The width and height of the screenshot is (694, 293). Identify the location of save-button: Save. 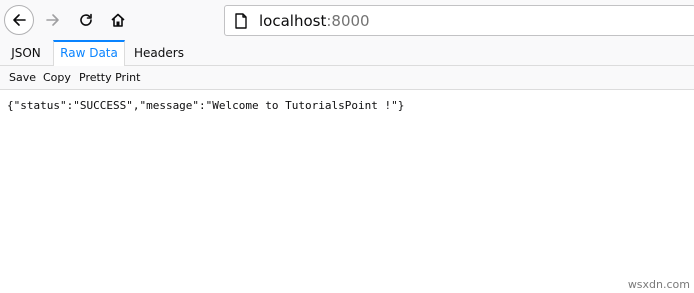
(22, 78).